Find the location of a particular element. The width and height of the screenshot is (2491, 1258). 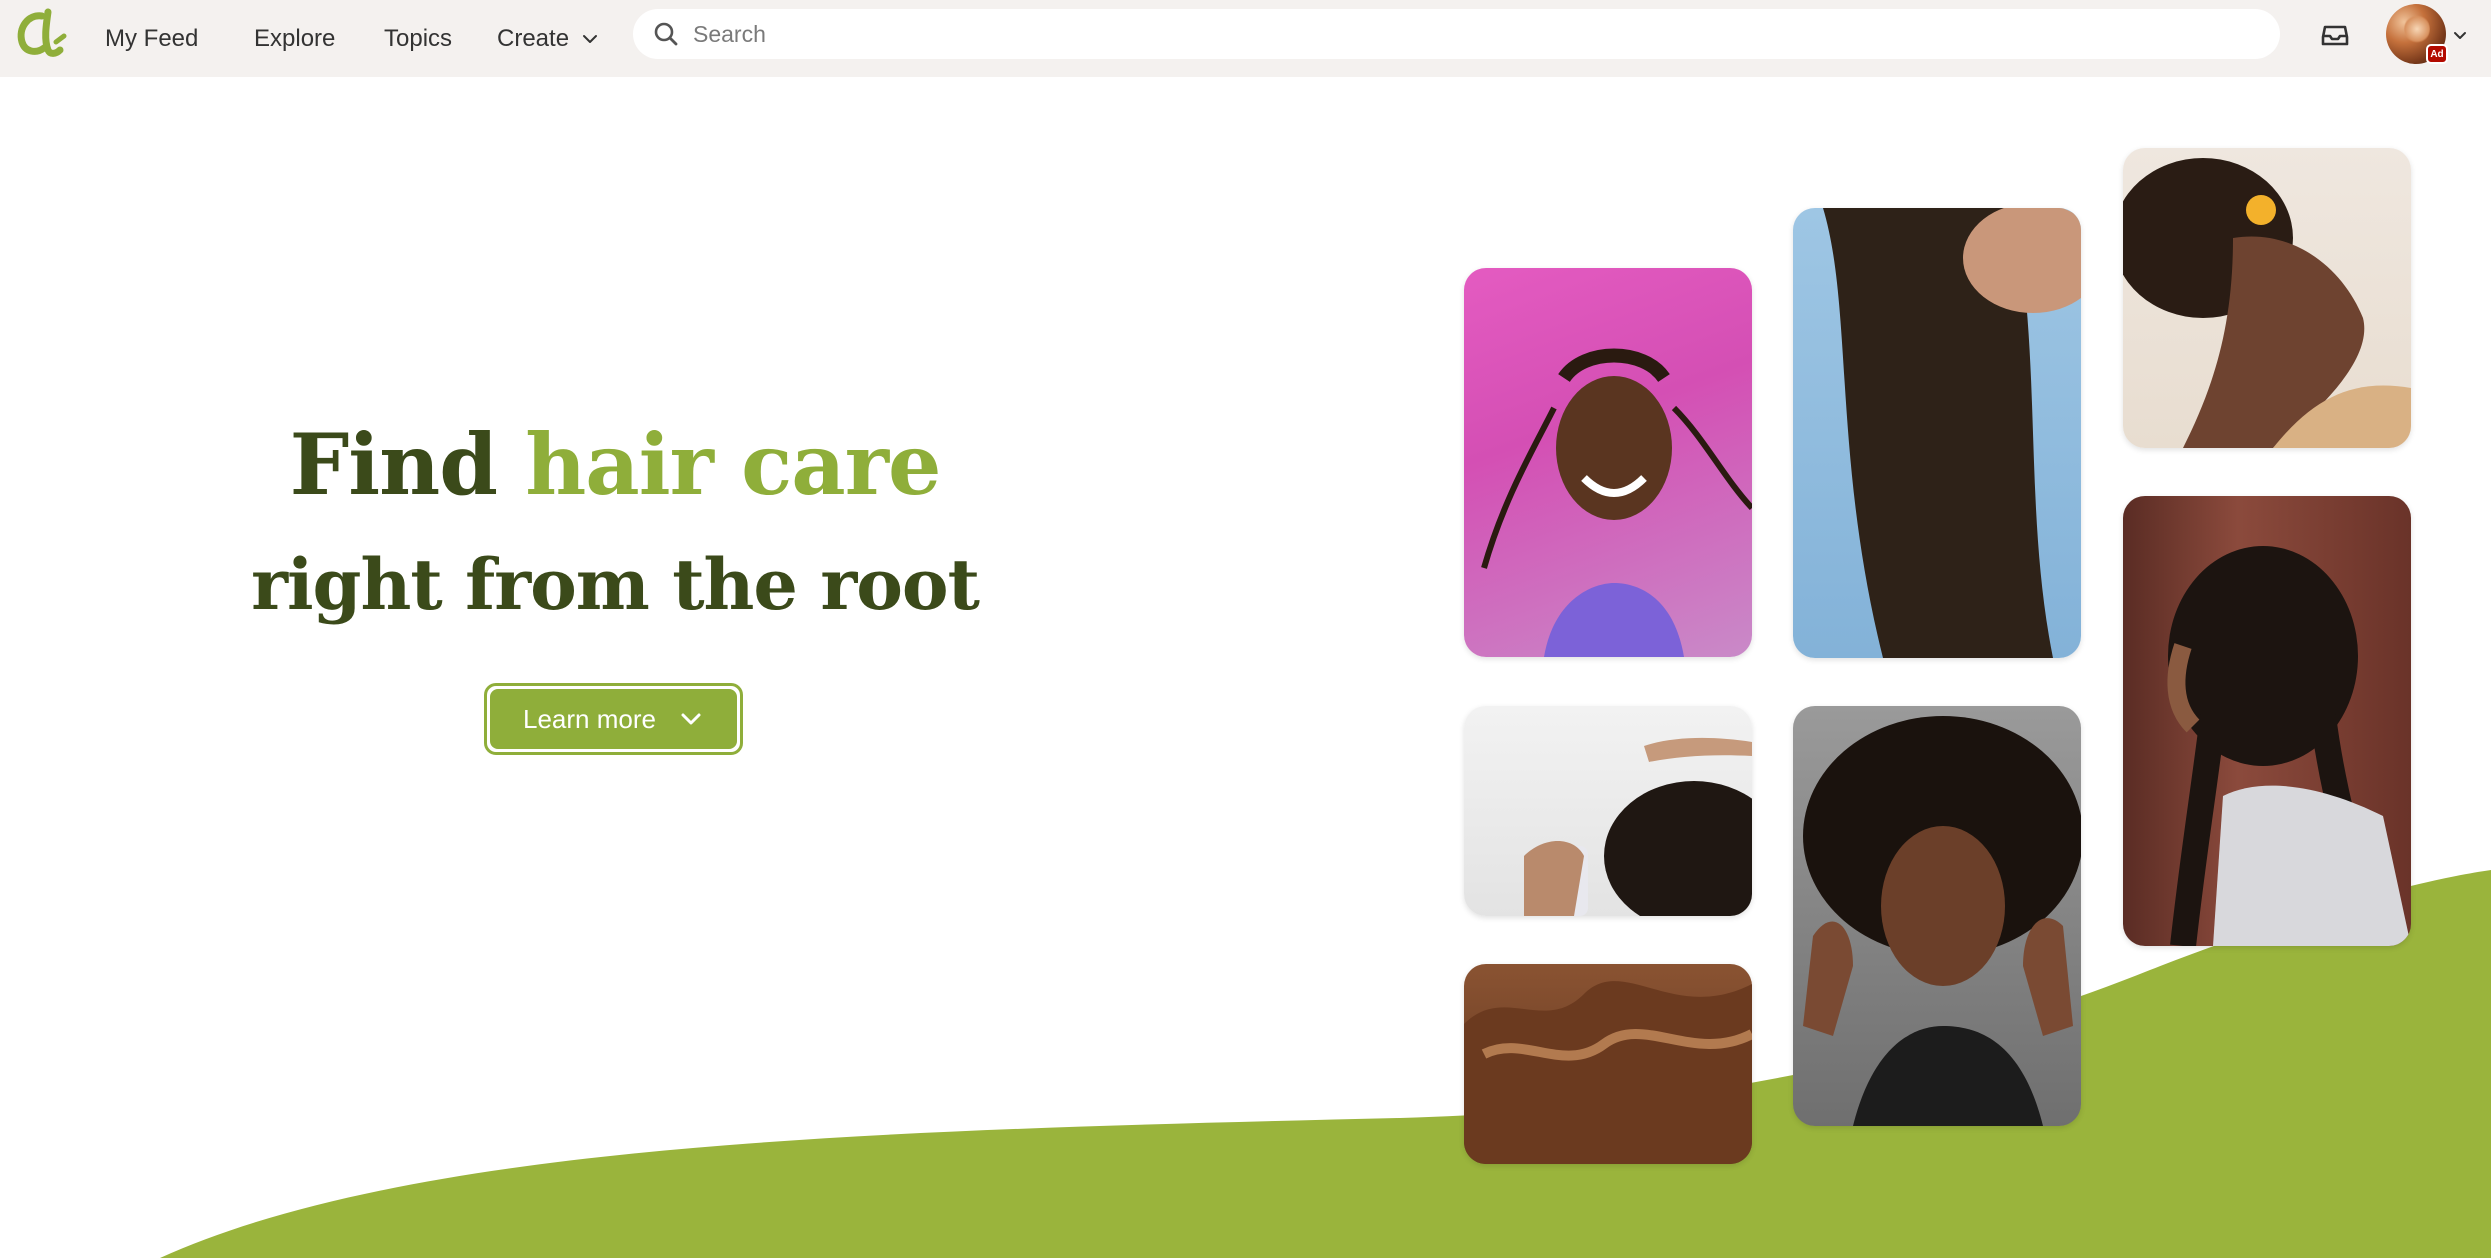

hero-title-part1: Find is located at coordinates (393, 464).